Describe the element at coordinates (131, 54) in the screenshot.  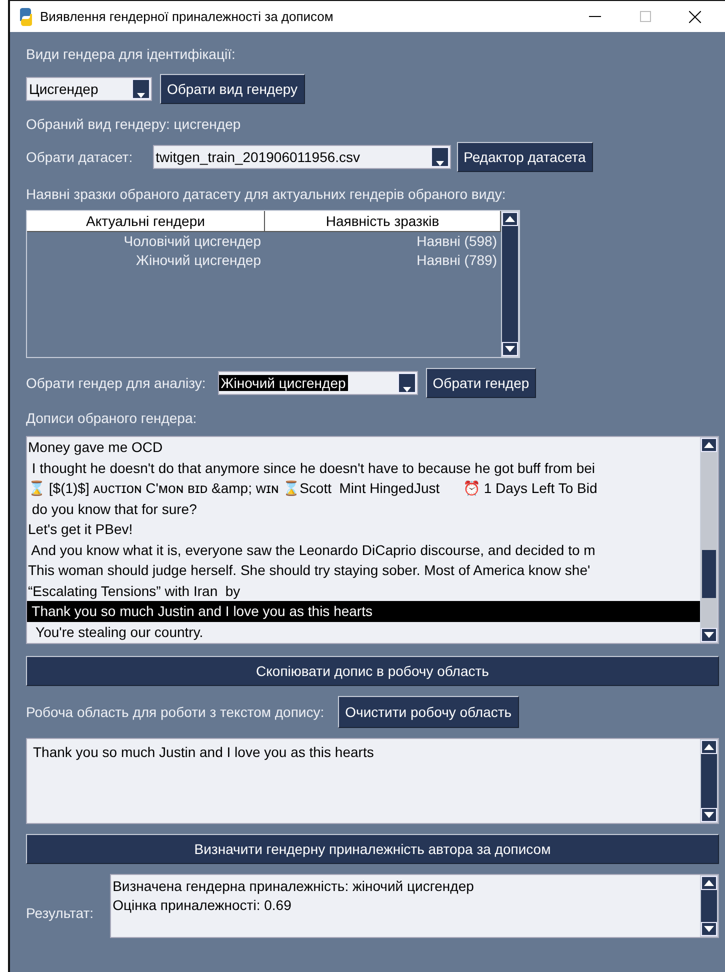
I see `section-label: Види гендера для ідентифікації:` at that location.